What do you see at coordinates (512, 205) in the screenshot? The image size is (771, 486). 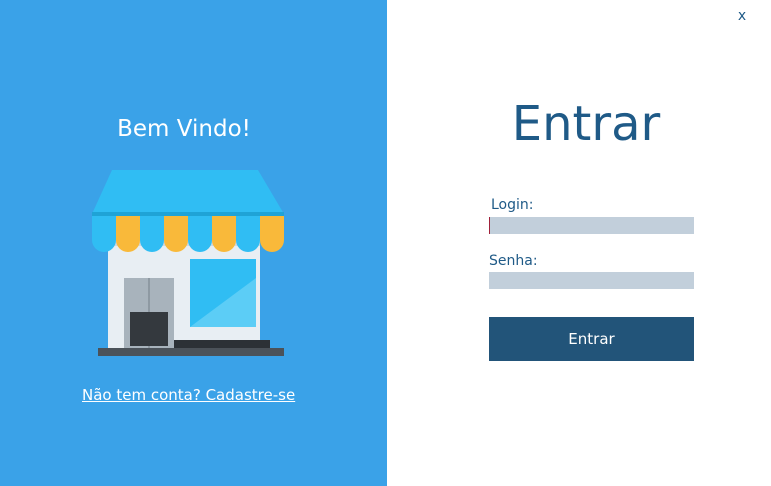 I see `login-label: Login:` at bounding box center [512, 205].